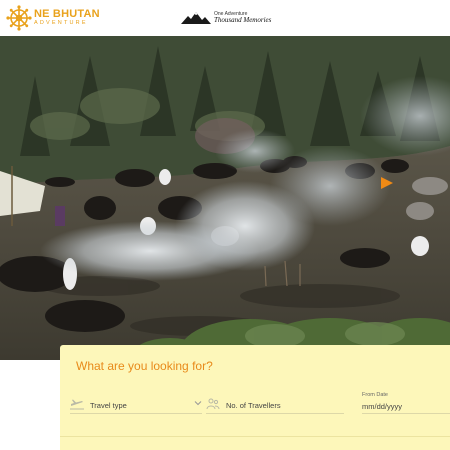  What do you see at coordinates (255, 436) in the screenshot?
I see `panel-divider` at bounding box center [255, 436].